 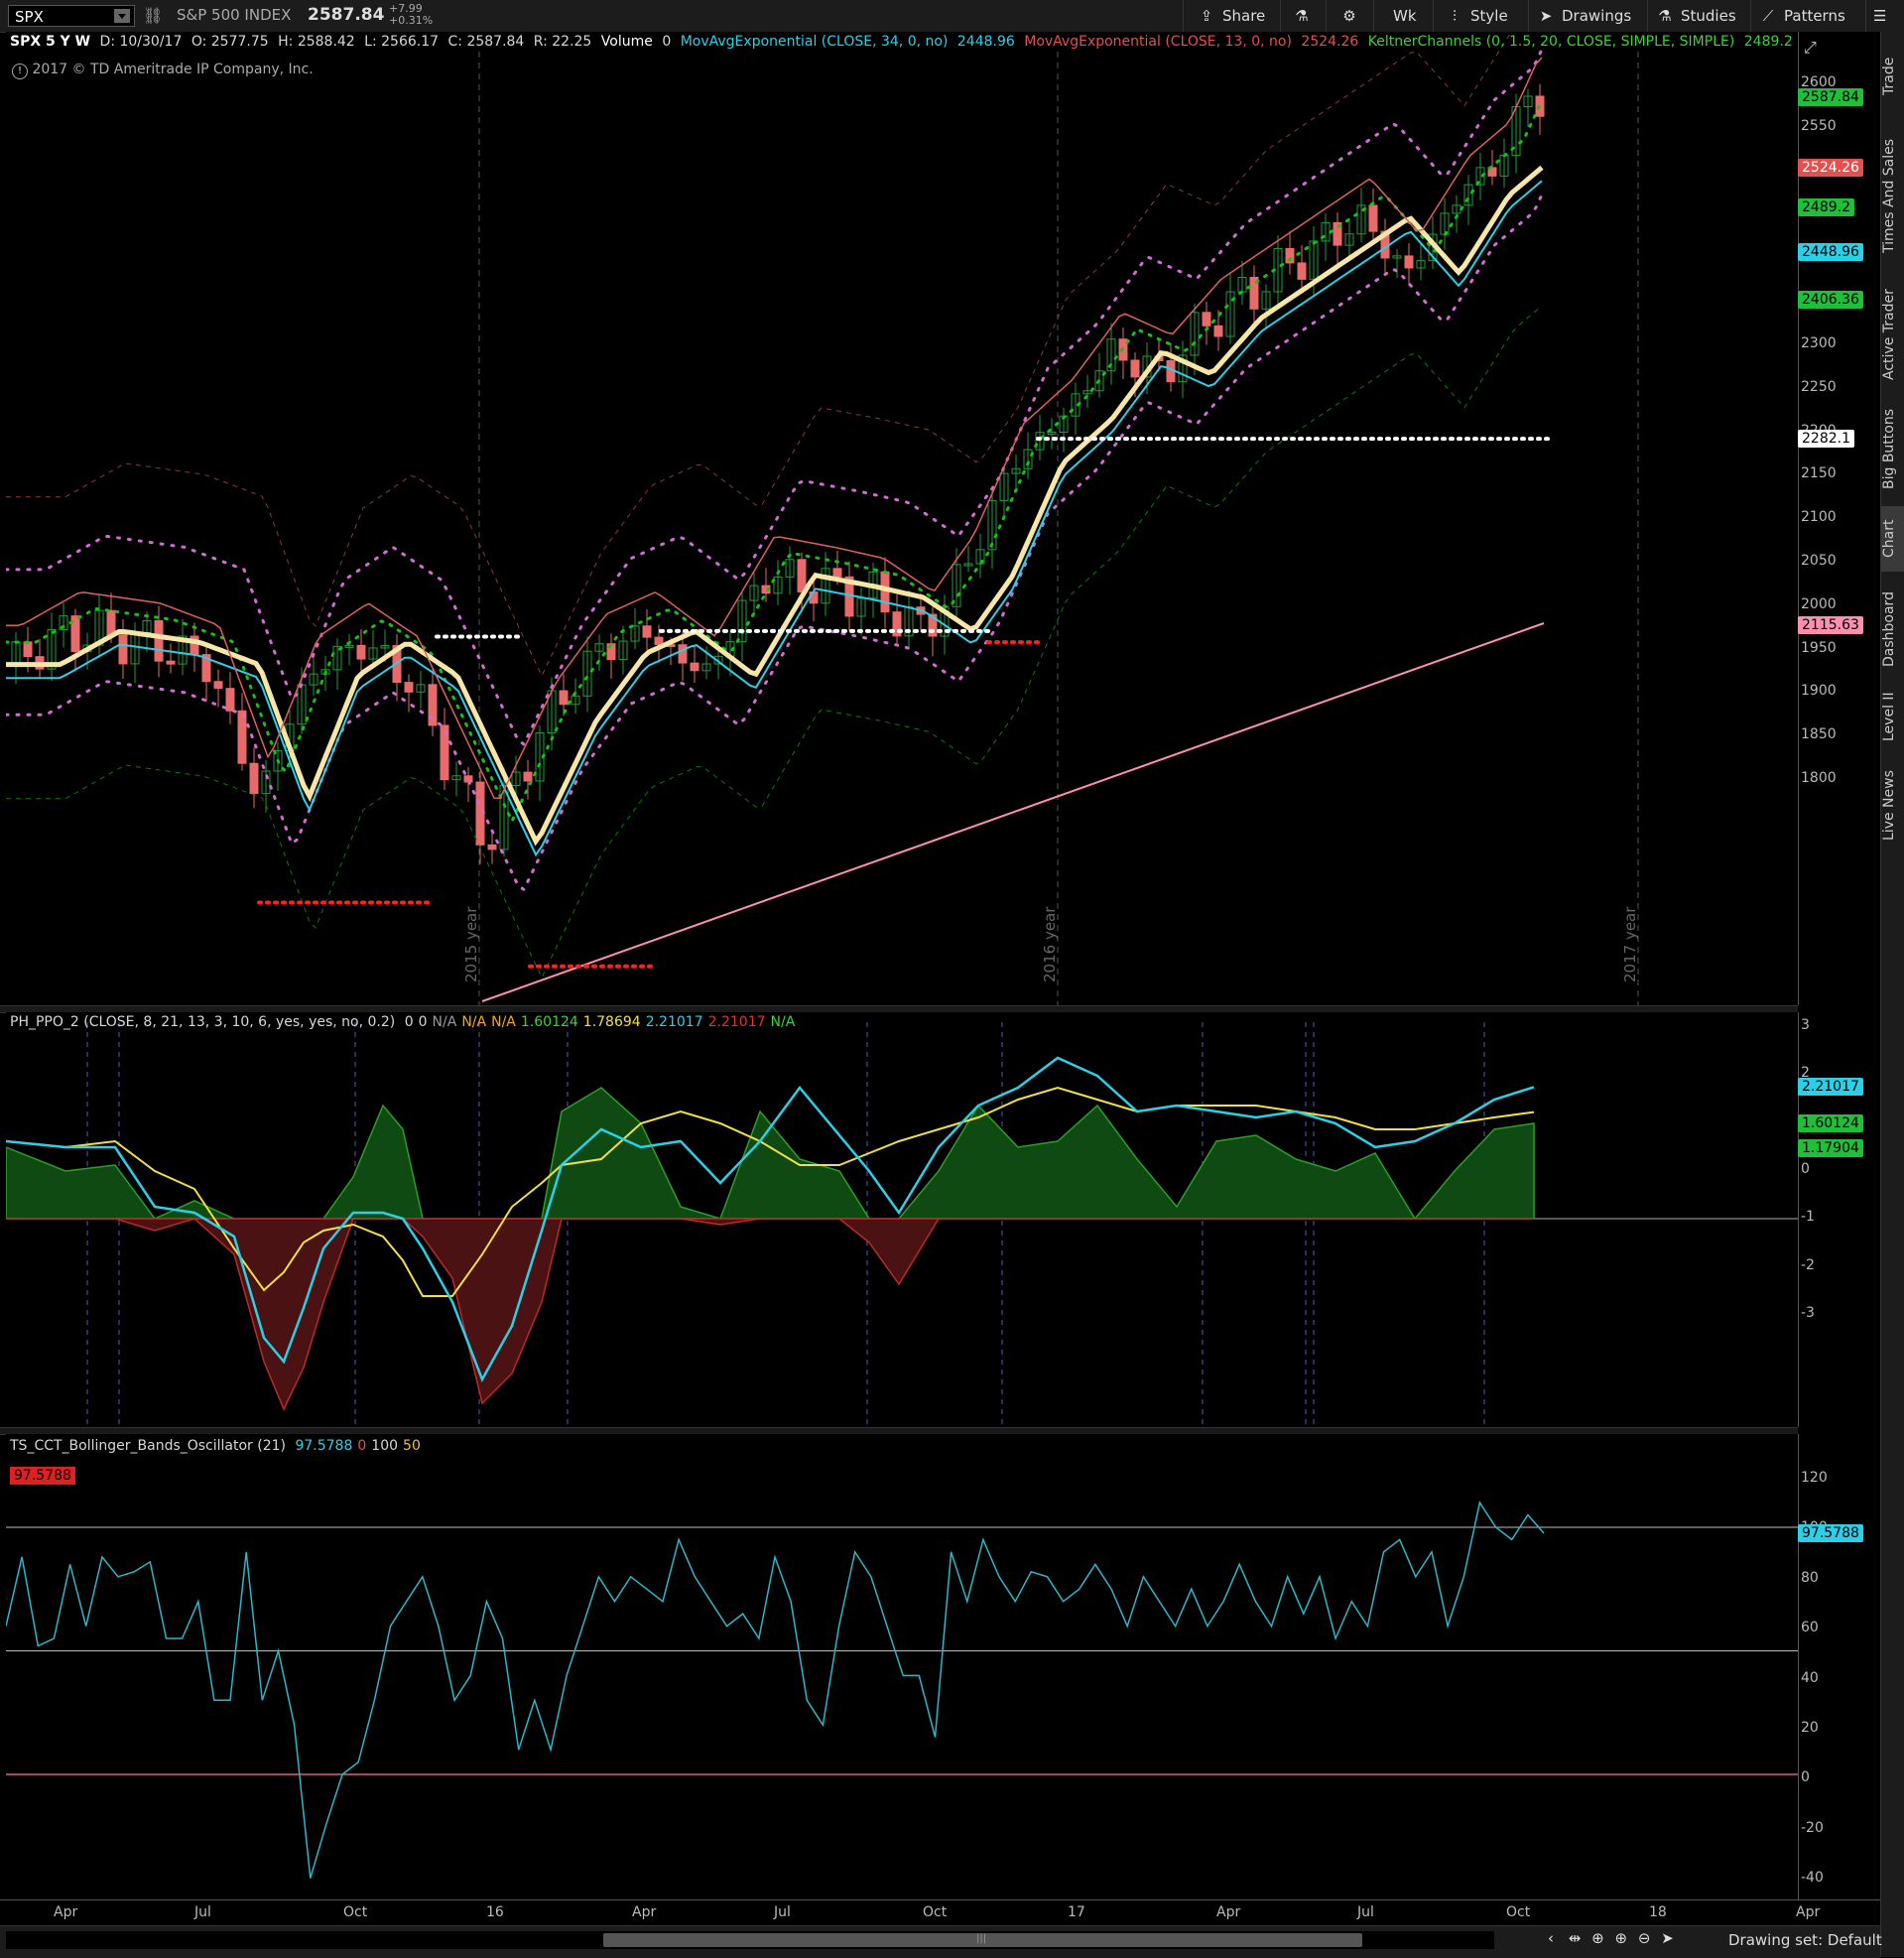 What do you see at coordinates (1551, 1938) in the screenshot?
I see `scroll-left-icon: ‹` at bounding box center [1551, 1938].